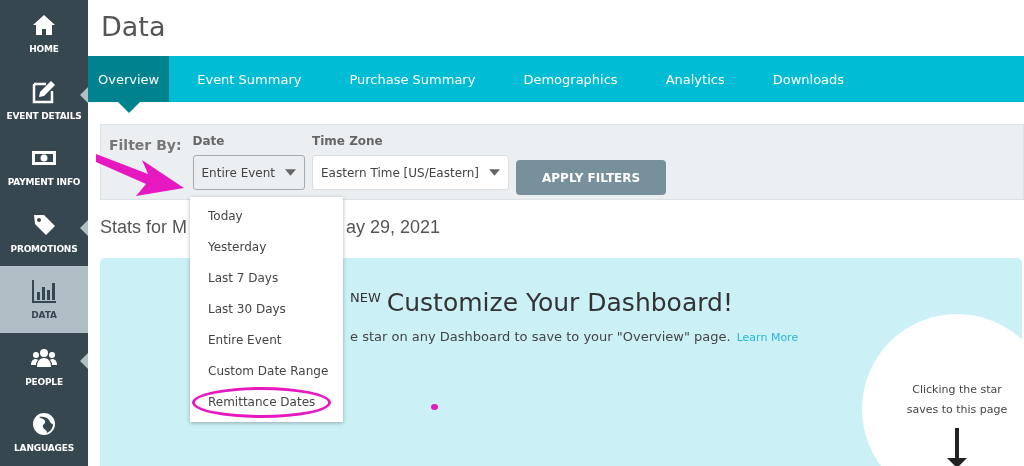  I want to click on sidebar-item: PROMOTIONS, so click(44, 232).